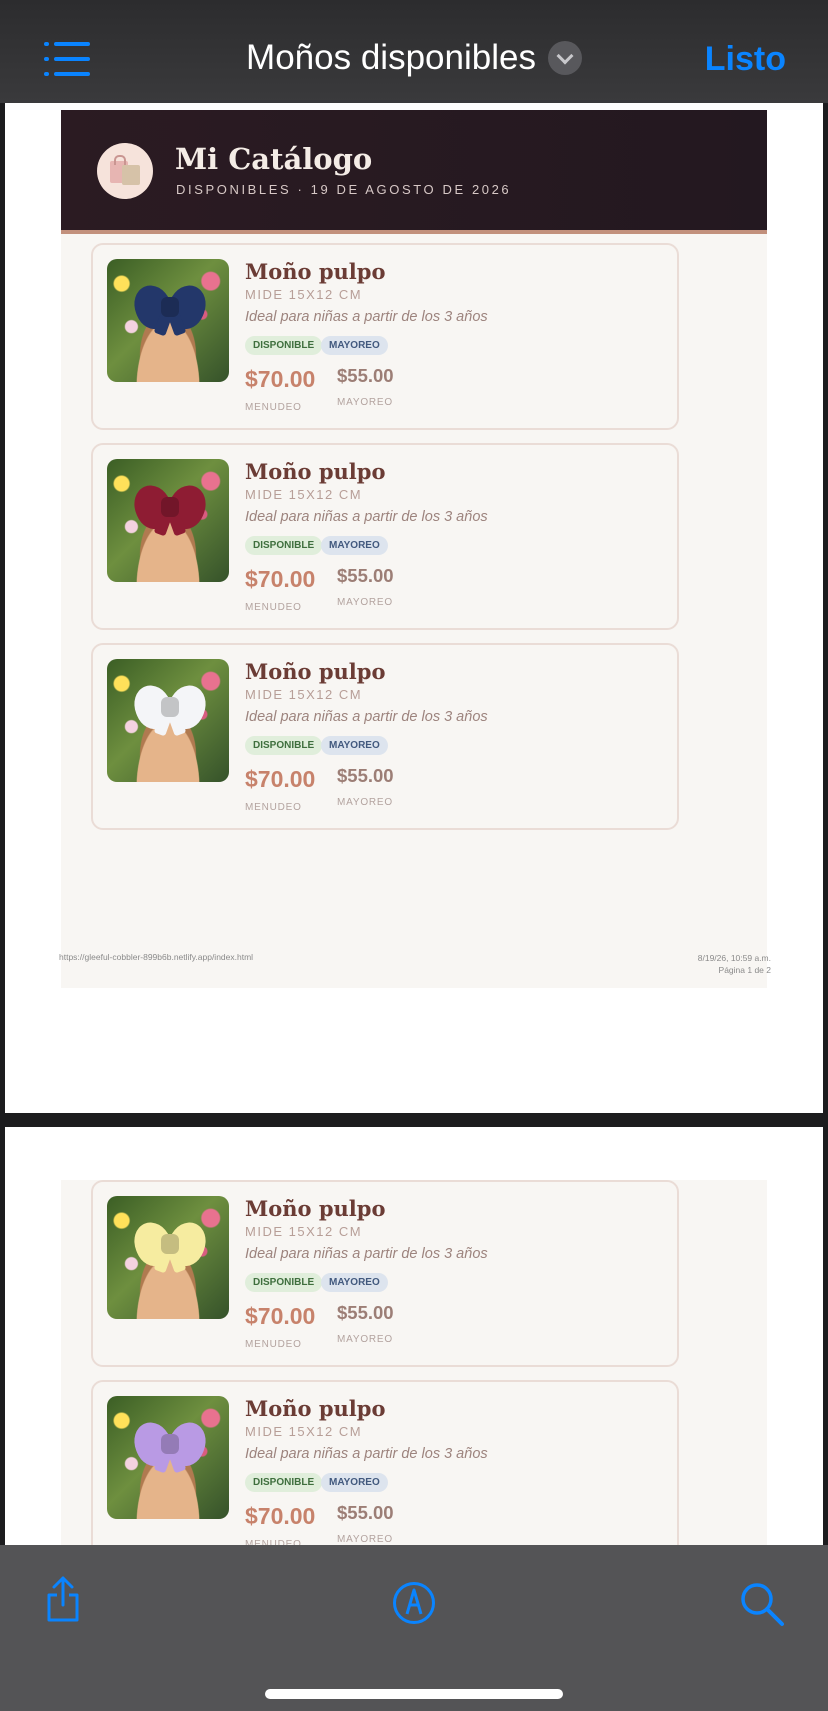 The image size is (828, 1711). What do you see at coordinates (414, 1603) in the screenshot?
I see `markup-icon` at bounding box center [414, 1603].